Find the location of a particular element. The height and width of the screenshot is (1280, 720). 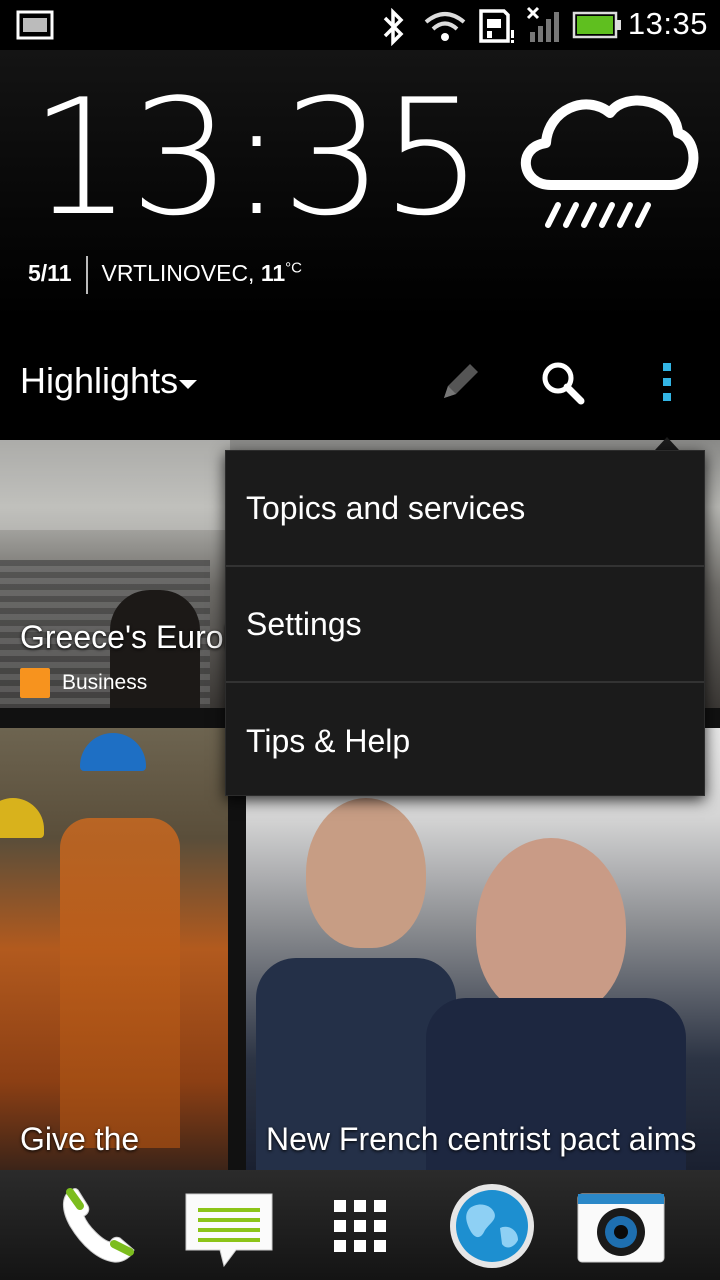

highlights-dropdown: Highlights is located at coordinates (99, 381).